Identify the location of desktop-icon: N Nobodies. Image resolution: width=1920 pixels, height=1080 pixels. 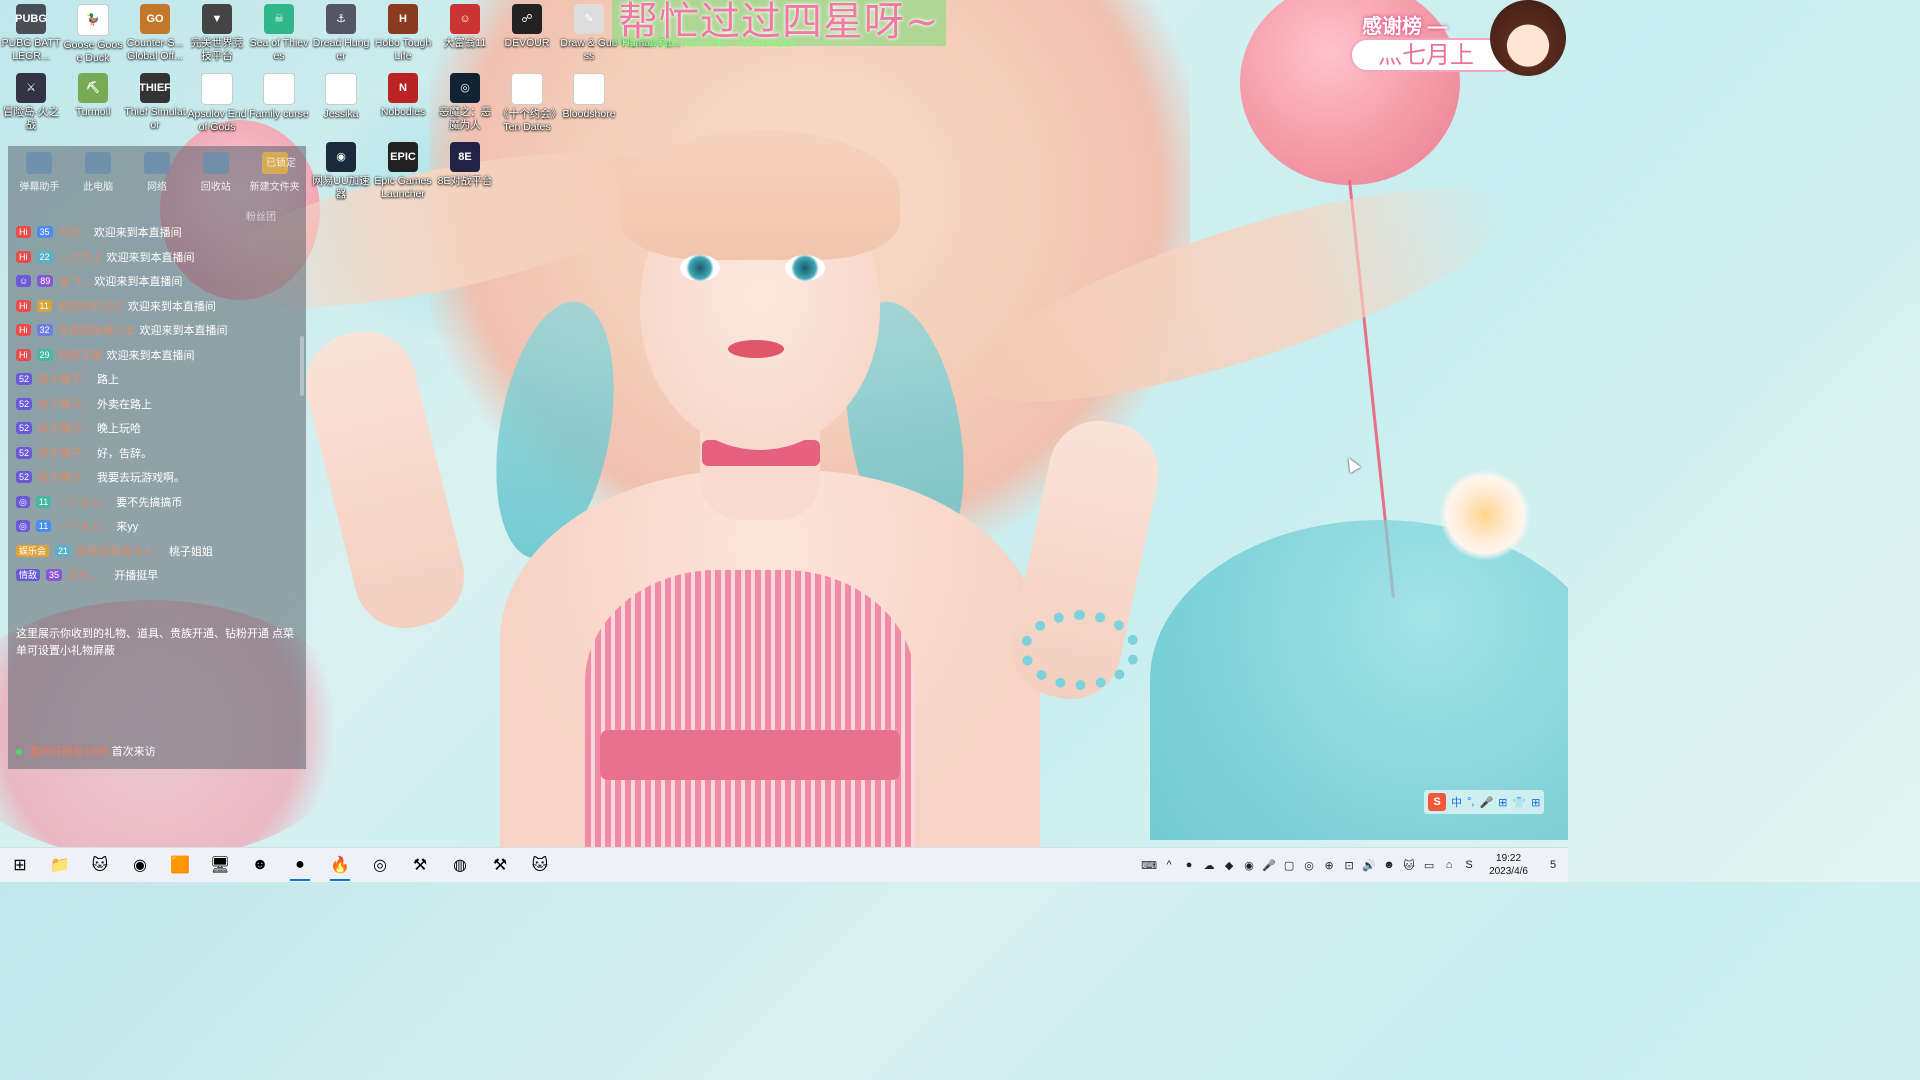
(403, 96).